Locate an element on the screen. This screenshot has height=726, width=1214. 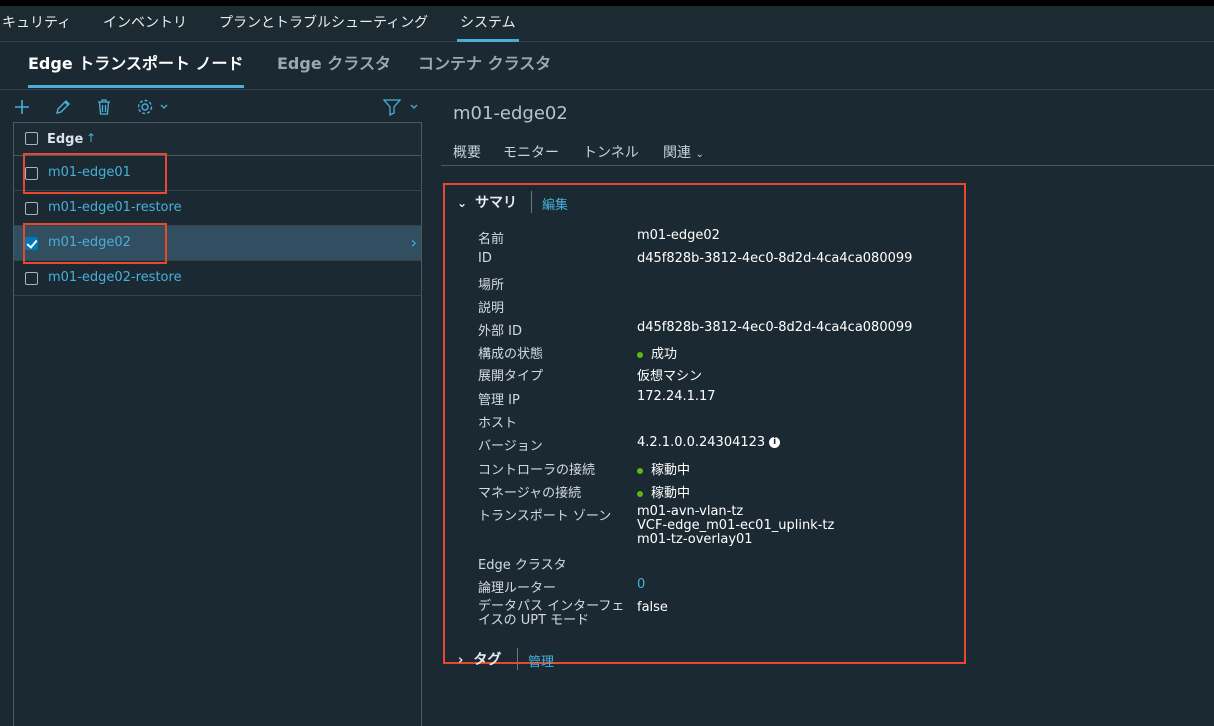
edit-link: 編集 is located at coordinates (555, 203).